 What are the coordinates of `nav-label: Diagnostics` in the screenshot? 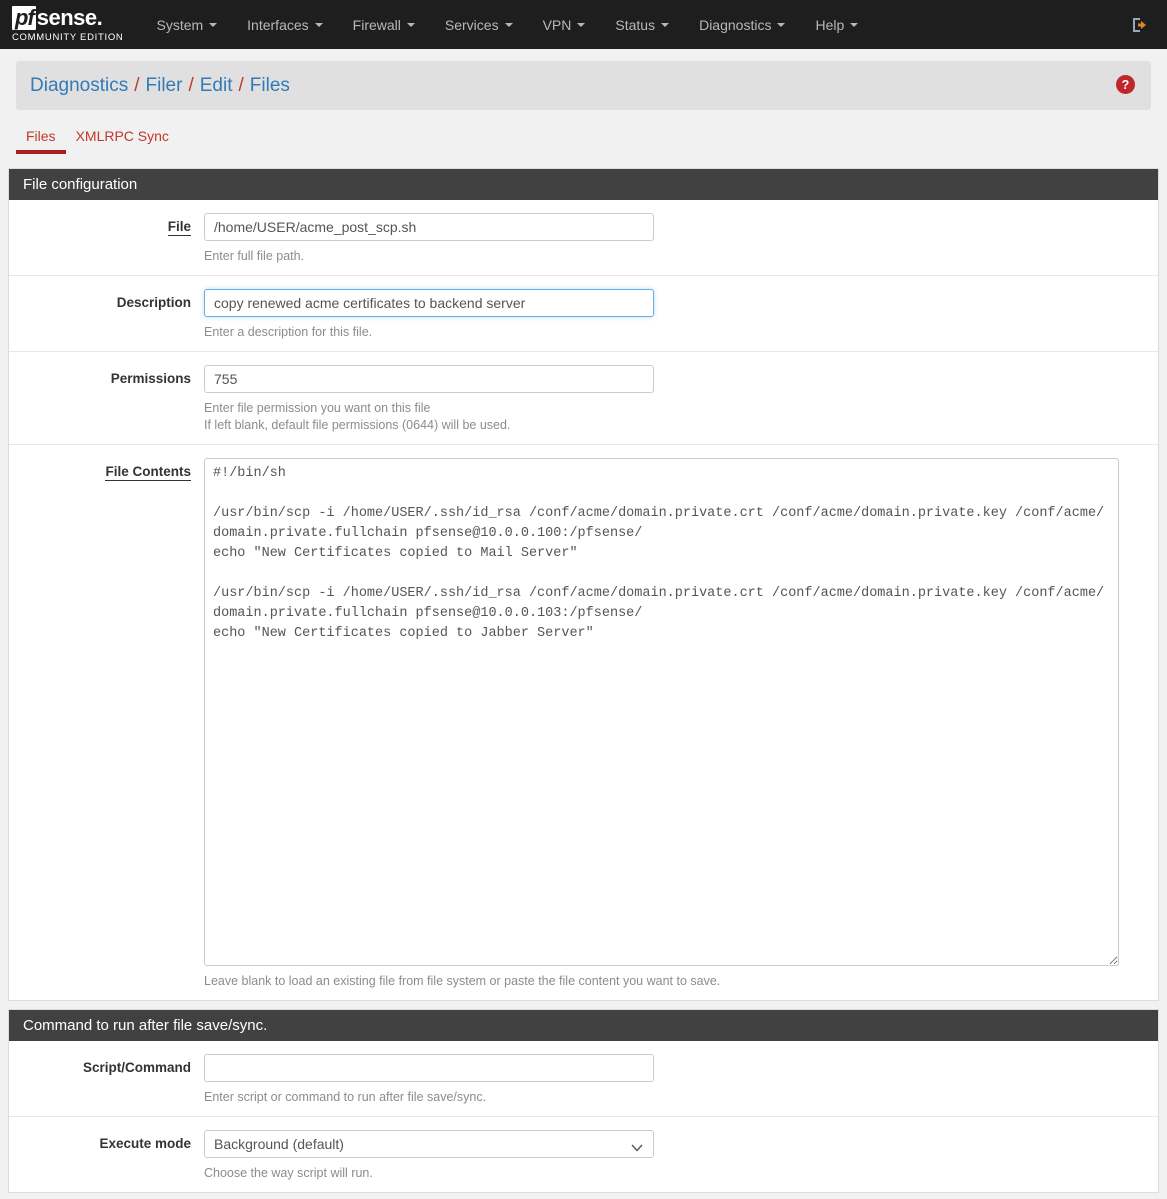 It's located at (735, 24).